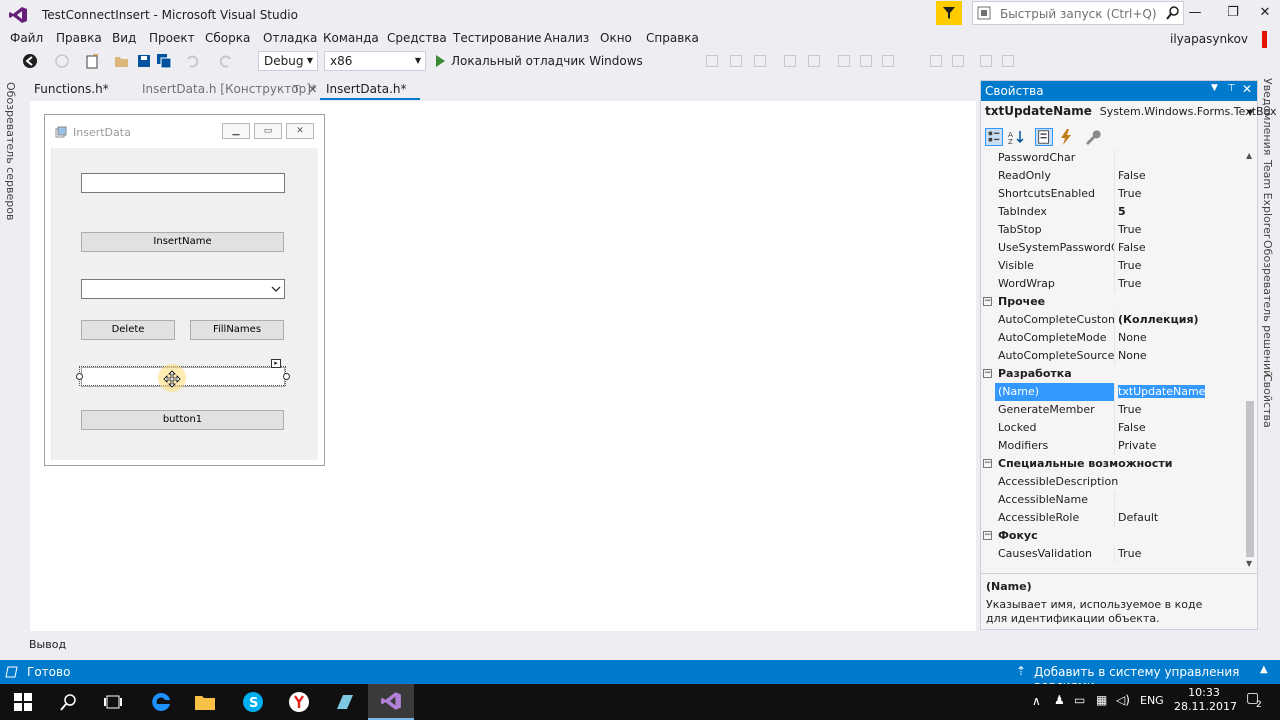  What do you see at coordinates (299, 702) in the screenshot?
I see `yandex-browser-taskbar-button` at bounding box center [299, 702].